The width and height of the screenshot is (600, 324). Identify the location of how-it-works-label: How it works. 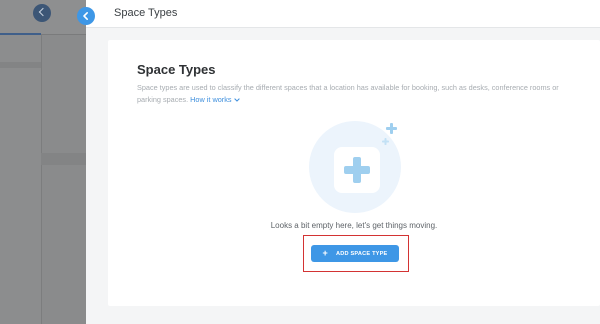
(211, 99).